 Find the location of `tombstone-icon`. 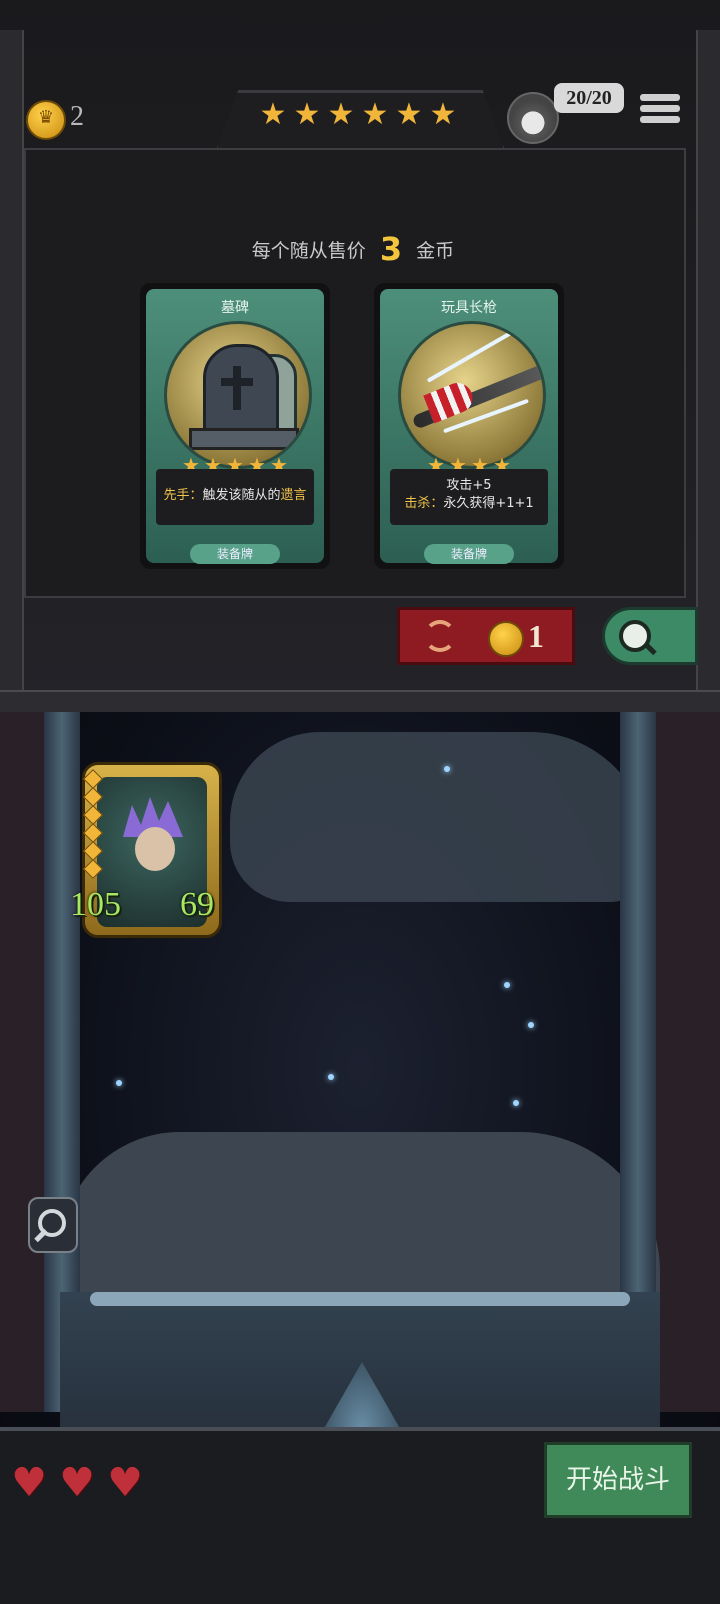

tombstone-icon is located at coordinates (238, 395).